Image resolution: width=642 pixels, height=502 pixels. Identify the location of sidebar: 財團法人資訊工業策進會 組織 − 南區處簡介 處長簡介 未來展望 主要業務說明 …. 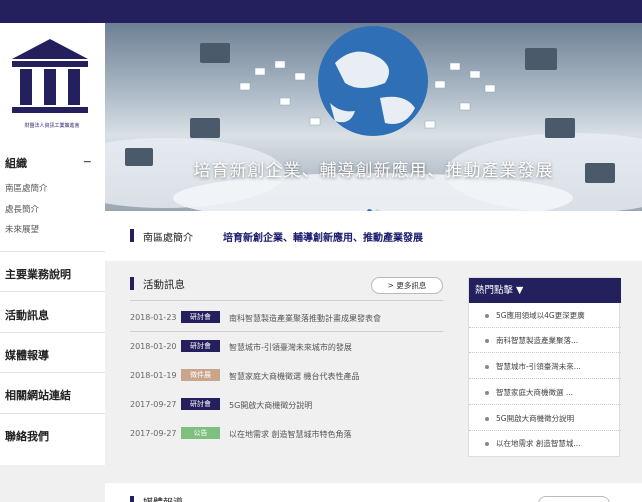
(52, 244).